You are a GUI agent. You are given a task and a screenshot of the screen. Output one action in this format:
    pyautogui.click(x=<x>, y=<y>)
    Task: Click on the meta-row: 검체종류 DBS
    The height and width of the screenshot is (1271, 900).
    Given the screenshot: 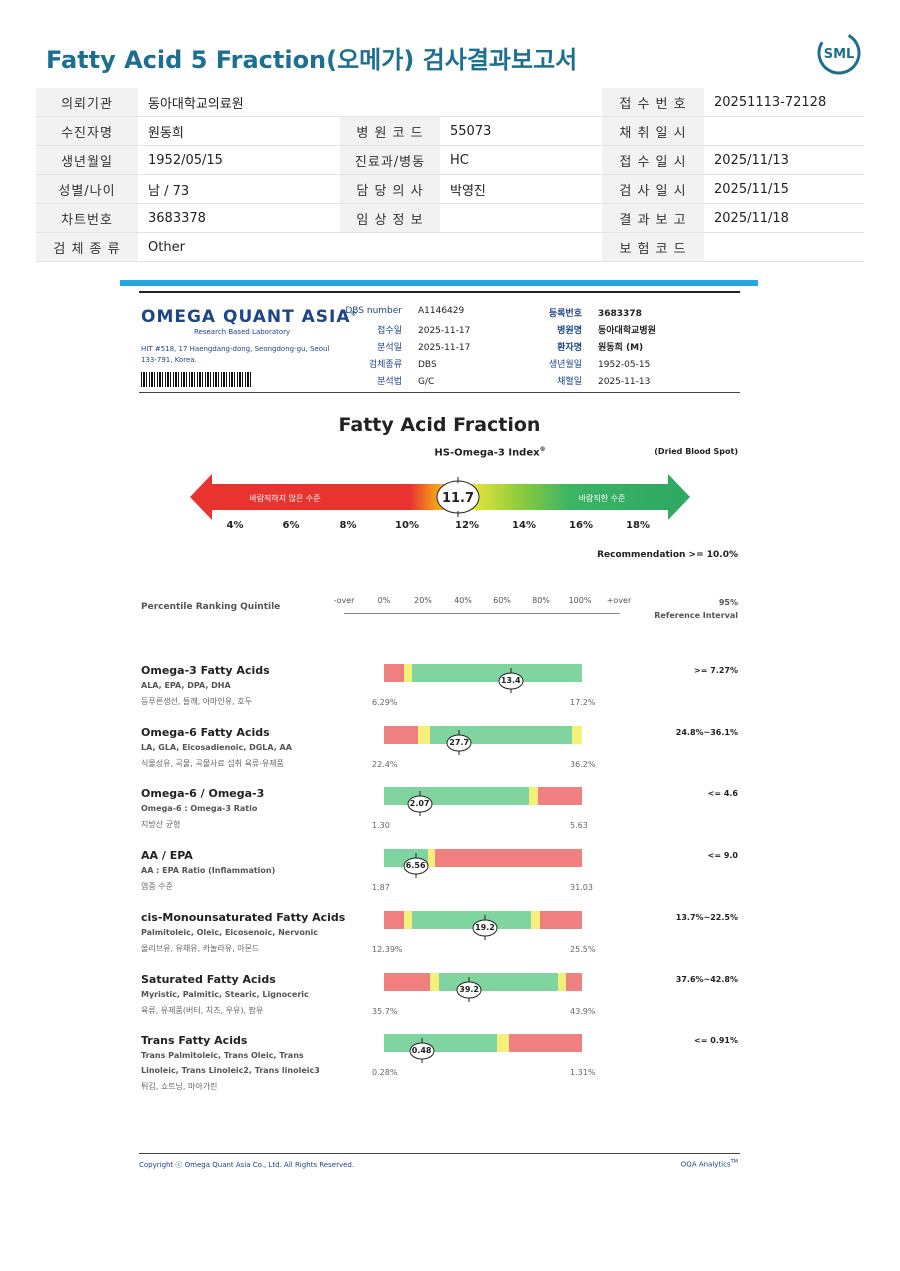 What is the action you would take?
    pyautogui.click(x=383, y=363)
    